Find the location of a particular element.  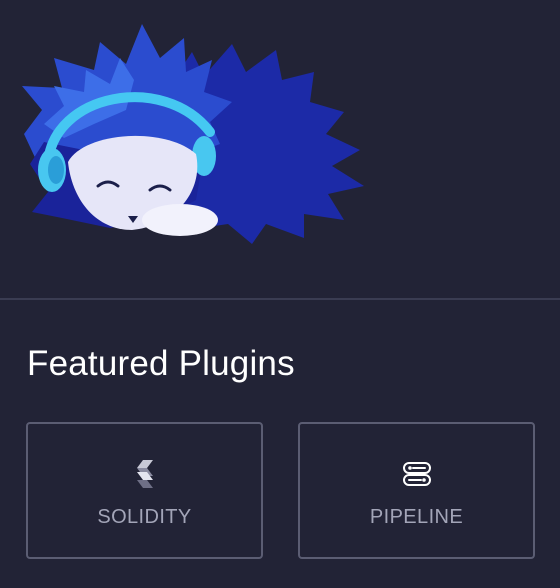

featured-plugins-title: Featured Plugins is located at coordinates (161, 363).